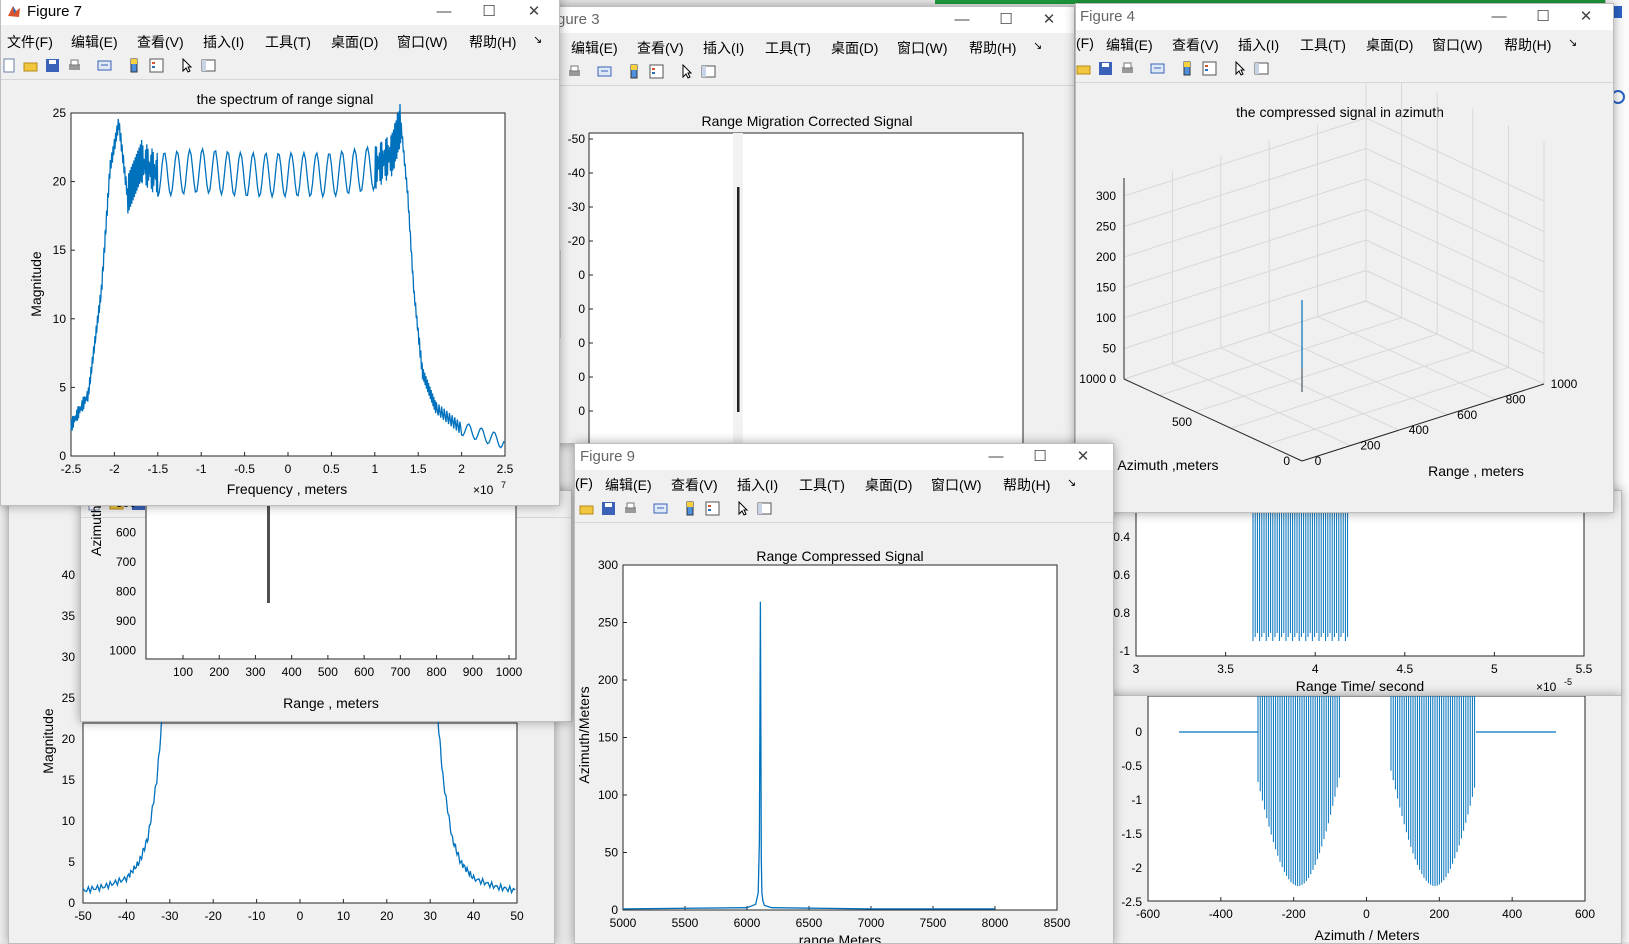  Describe the element at coordinates (285, 99) in the screenshot. I see `chart-title: the spectrum of range signal` at that location.